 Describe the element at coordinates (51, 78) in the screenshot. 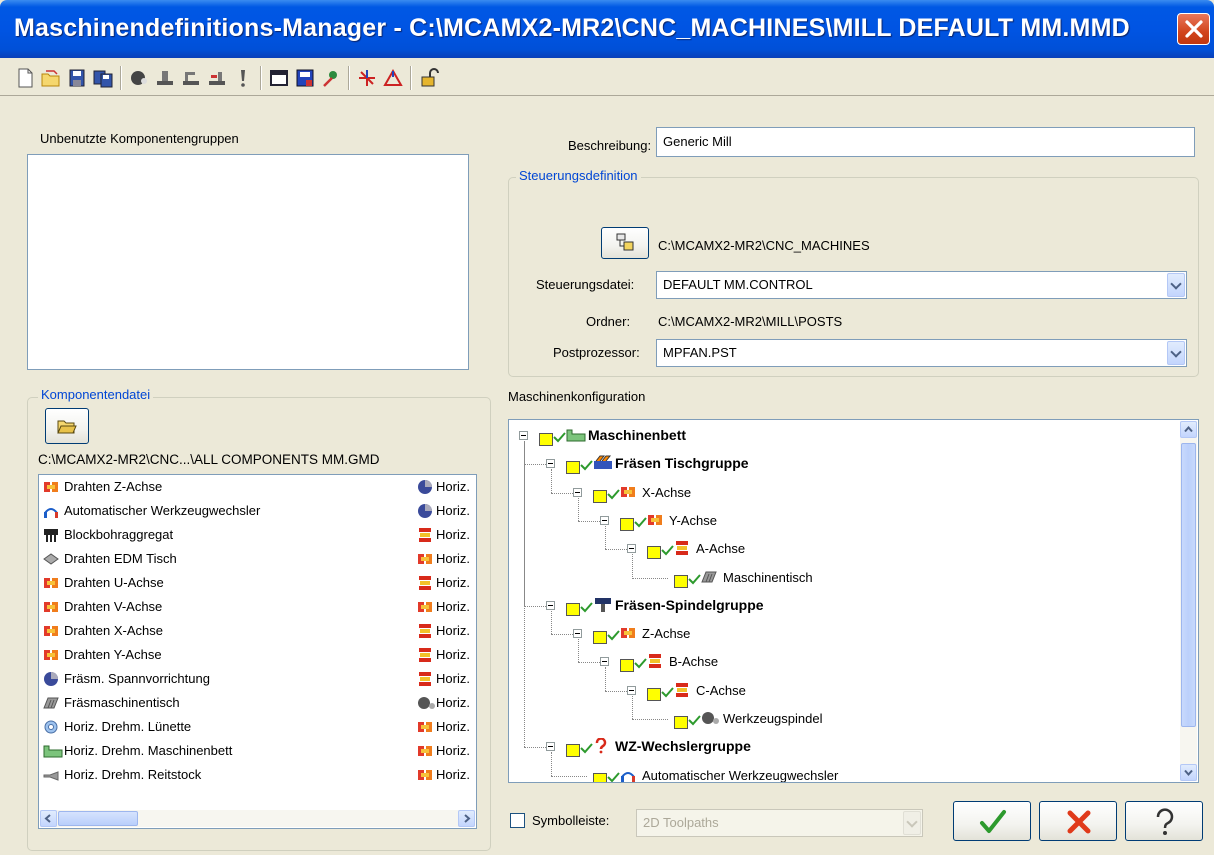

I see `open-file-icon` at that location.